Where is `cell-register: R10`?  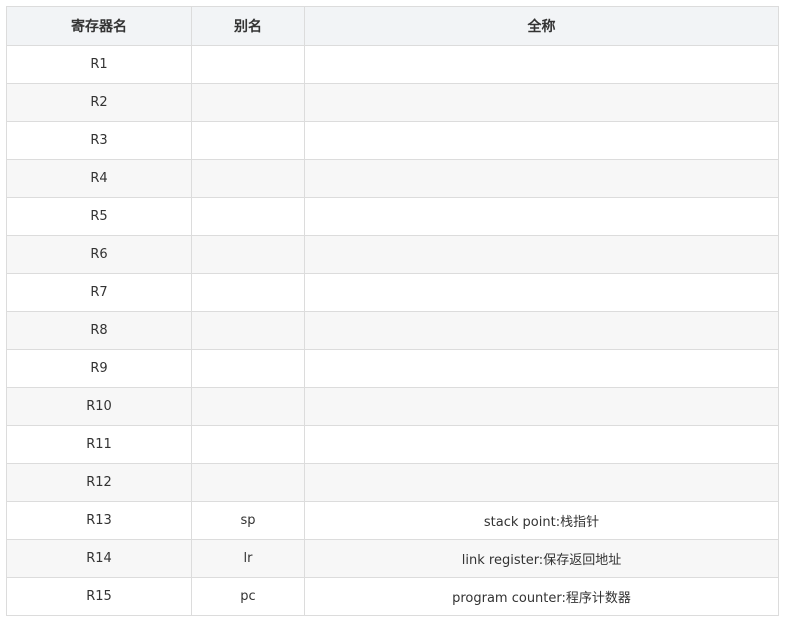 cell-register: R10 is located at coordinates (99, 406).